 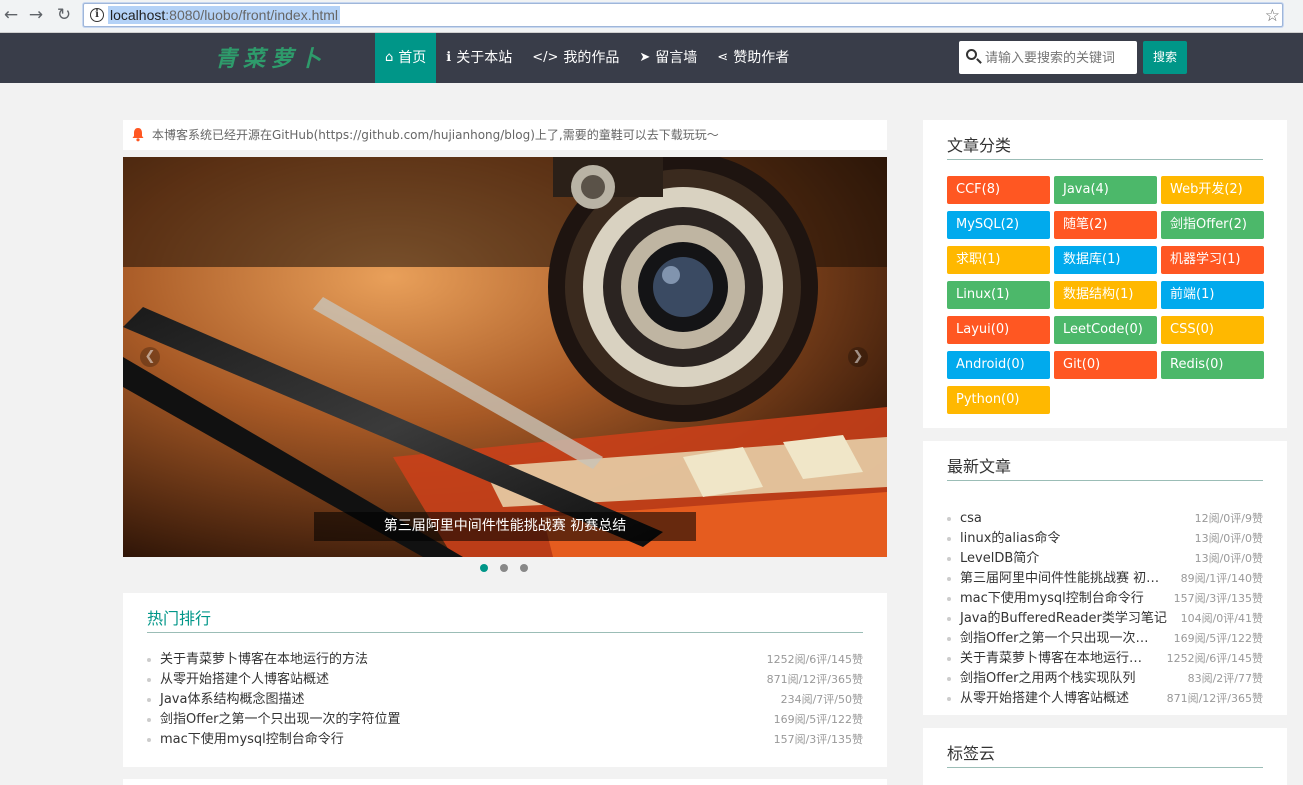 I want to click on article-title-link: csa, so click(x=964, y=519).